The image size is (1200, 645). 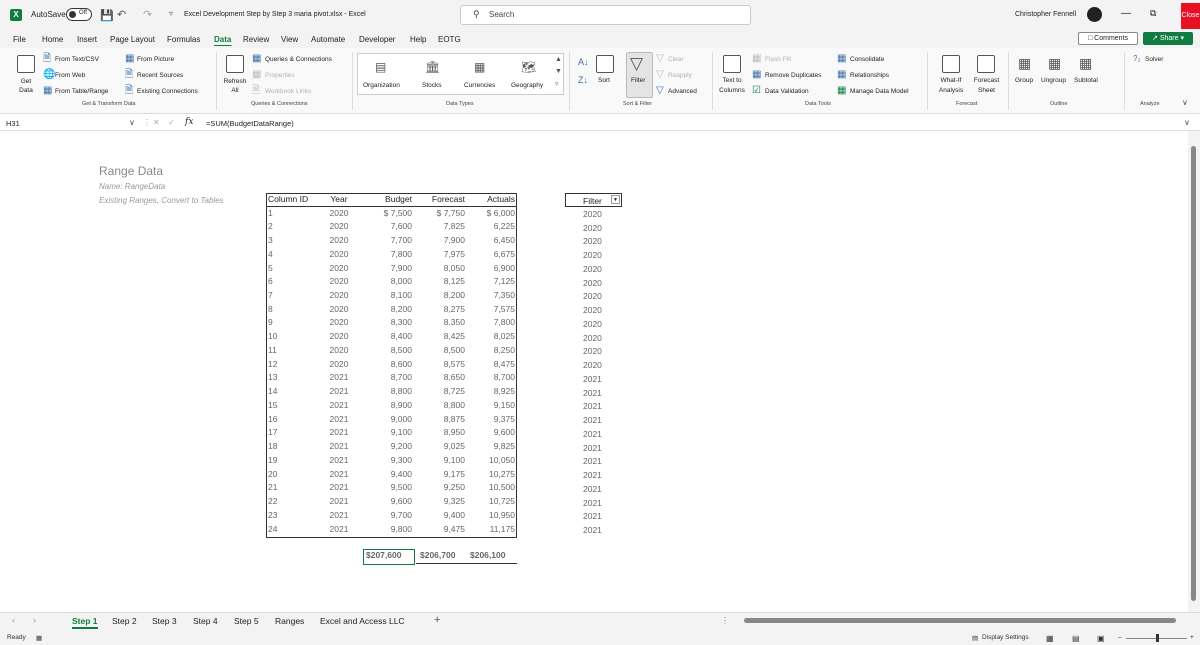 I want to click on ungroup-button: Ungroup, so click(x=1053, y=80).